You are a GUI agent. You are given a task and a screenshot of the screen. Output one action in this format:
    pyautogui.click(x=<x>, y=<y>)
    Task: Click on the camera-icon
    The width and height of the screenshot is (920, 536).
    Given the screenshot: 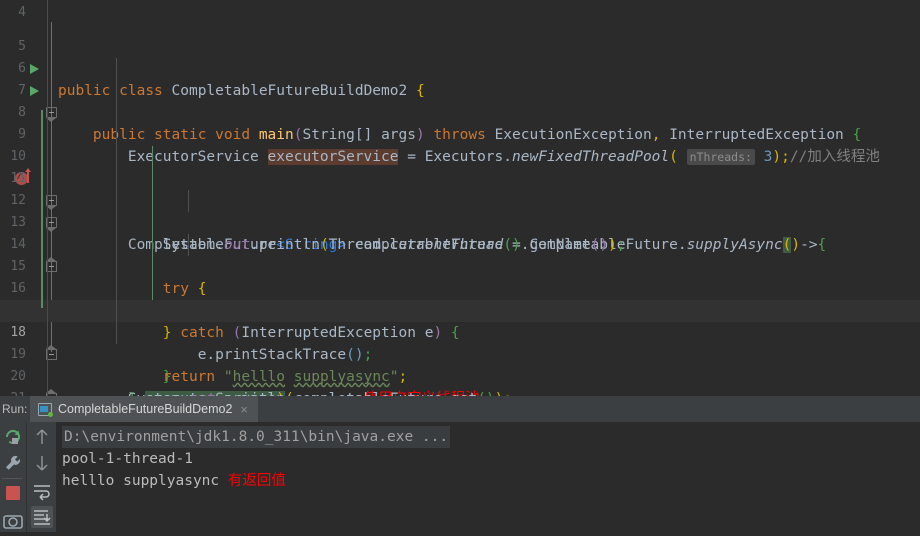 What is the action you would take?
    pyautogui.click(x=13, y=522)
    